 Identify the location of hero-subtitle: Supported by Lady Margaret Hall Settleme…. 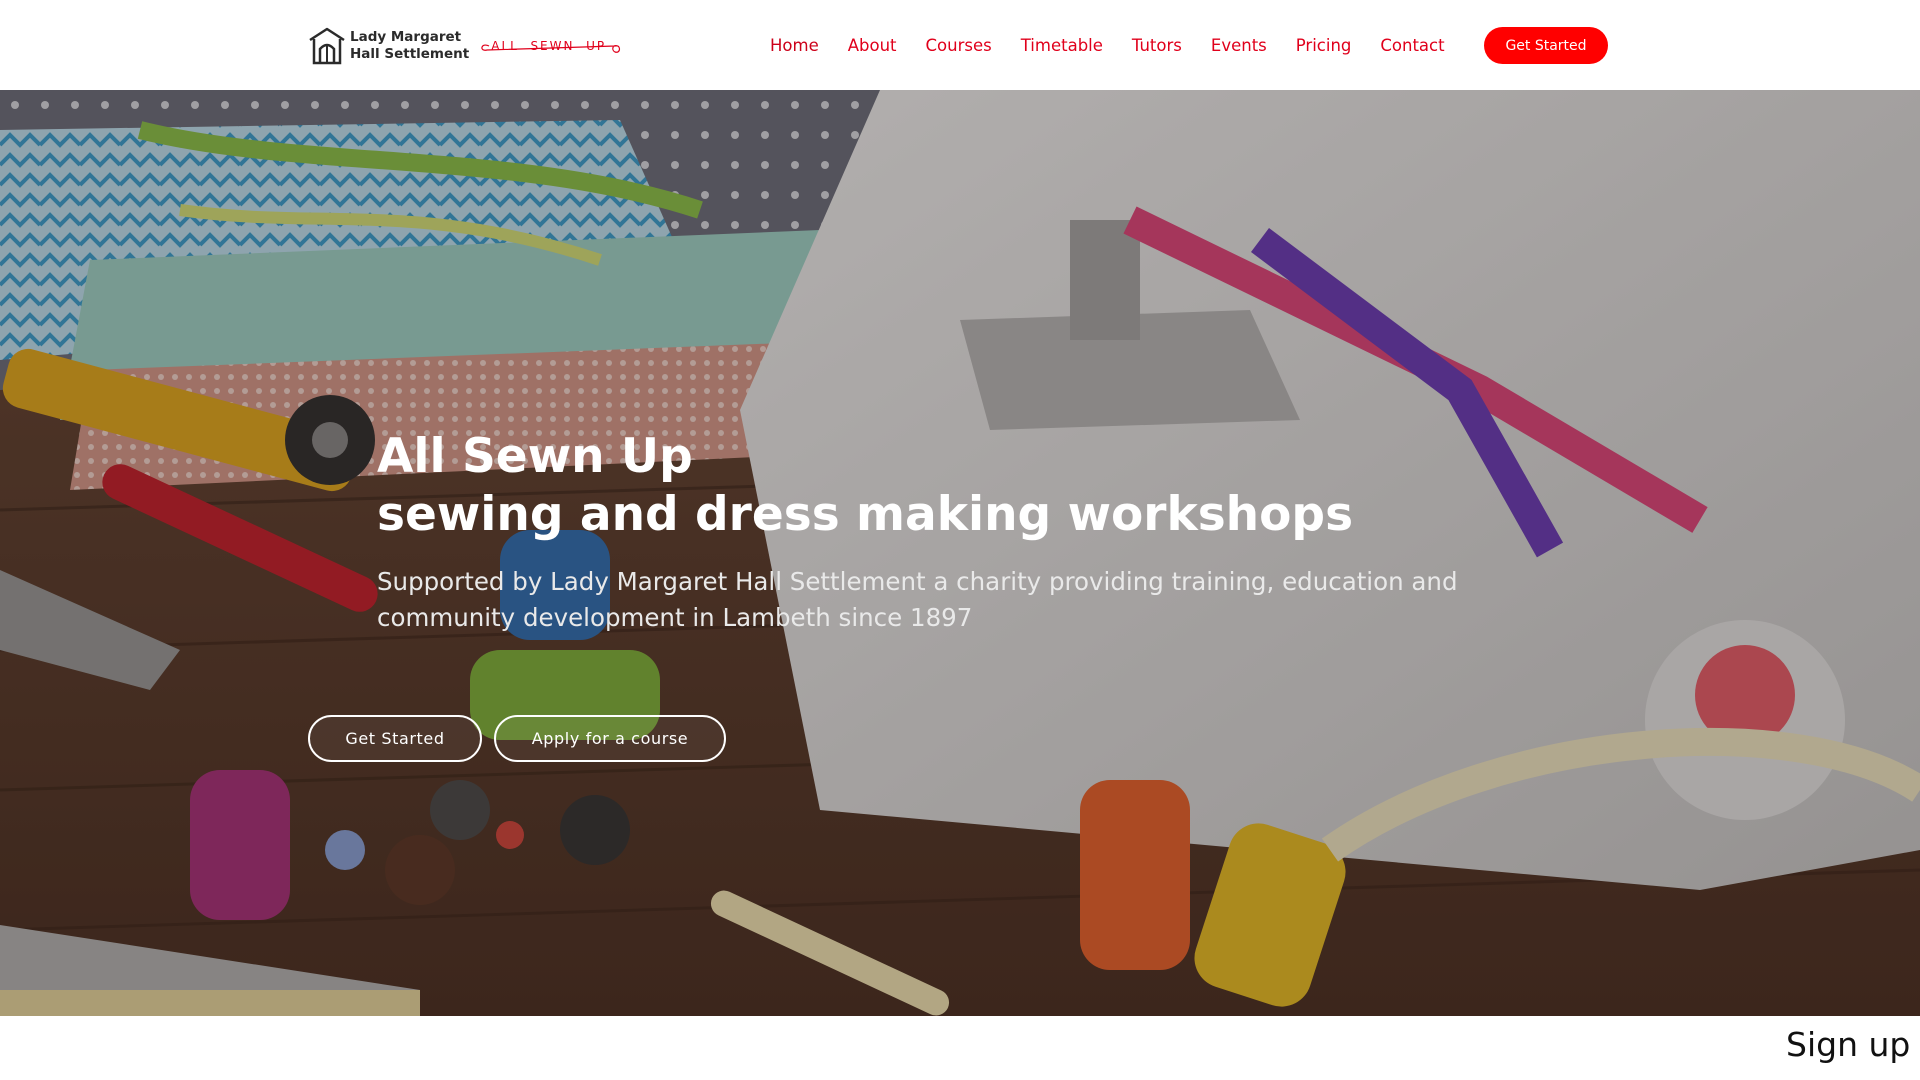
(917, 599).